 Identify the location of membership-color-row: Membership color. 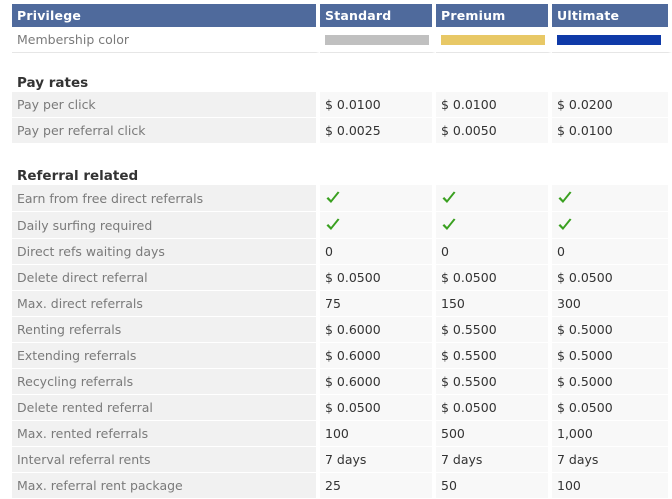
(342, 40).